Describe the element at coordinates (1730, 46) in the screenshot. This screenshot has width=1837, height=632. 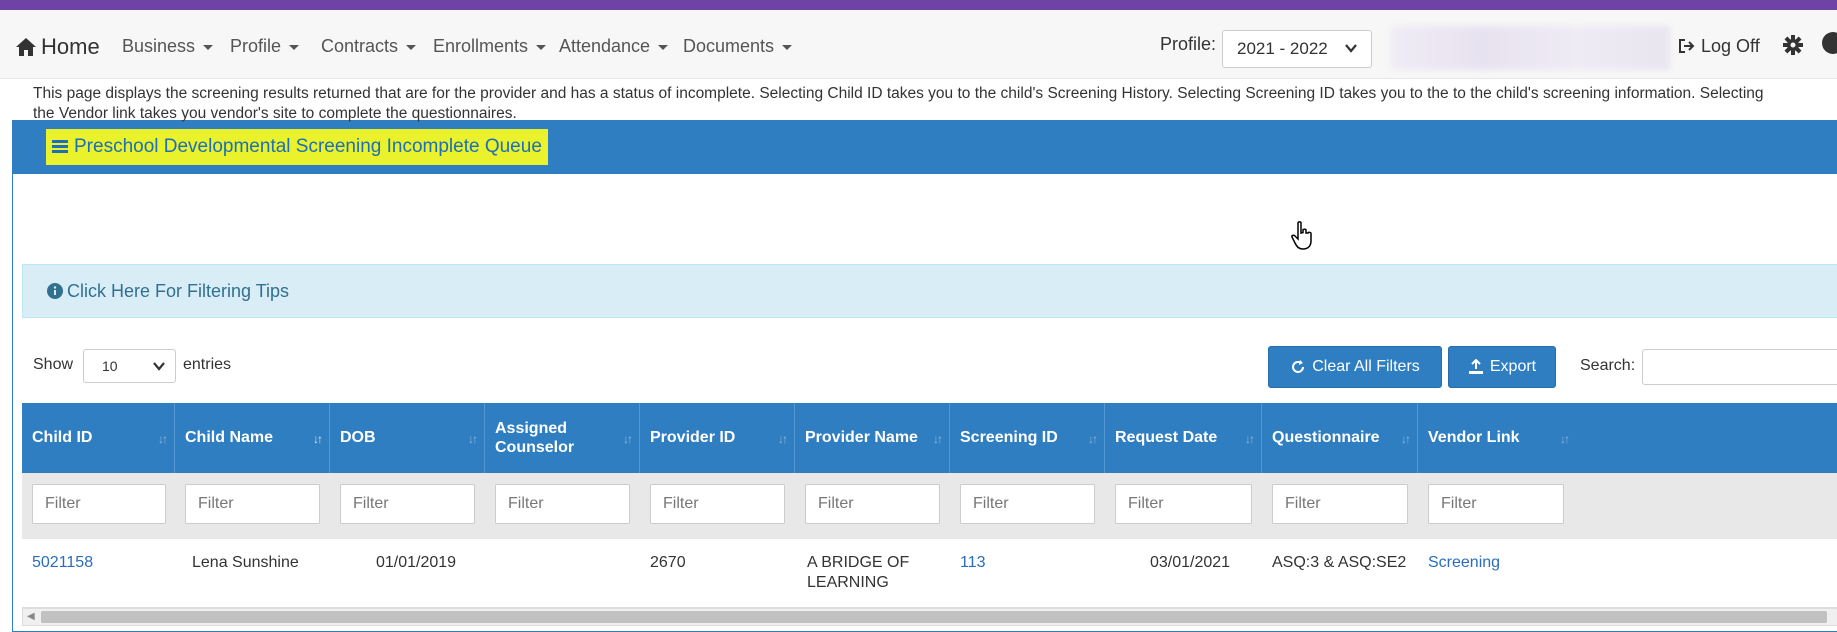
I see `logoff-label: Log Off` at that location.